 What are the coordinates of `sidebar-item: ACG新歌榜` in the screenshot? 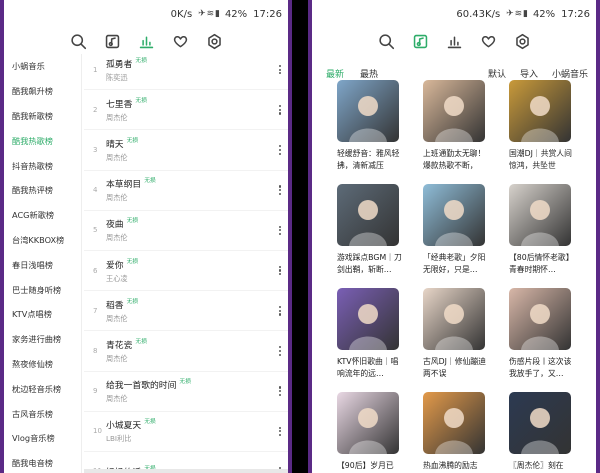 It's located at (42, 215).